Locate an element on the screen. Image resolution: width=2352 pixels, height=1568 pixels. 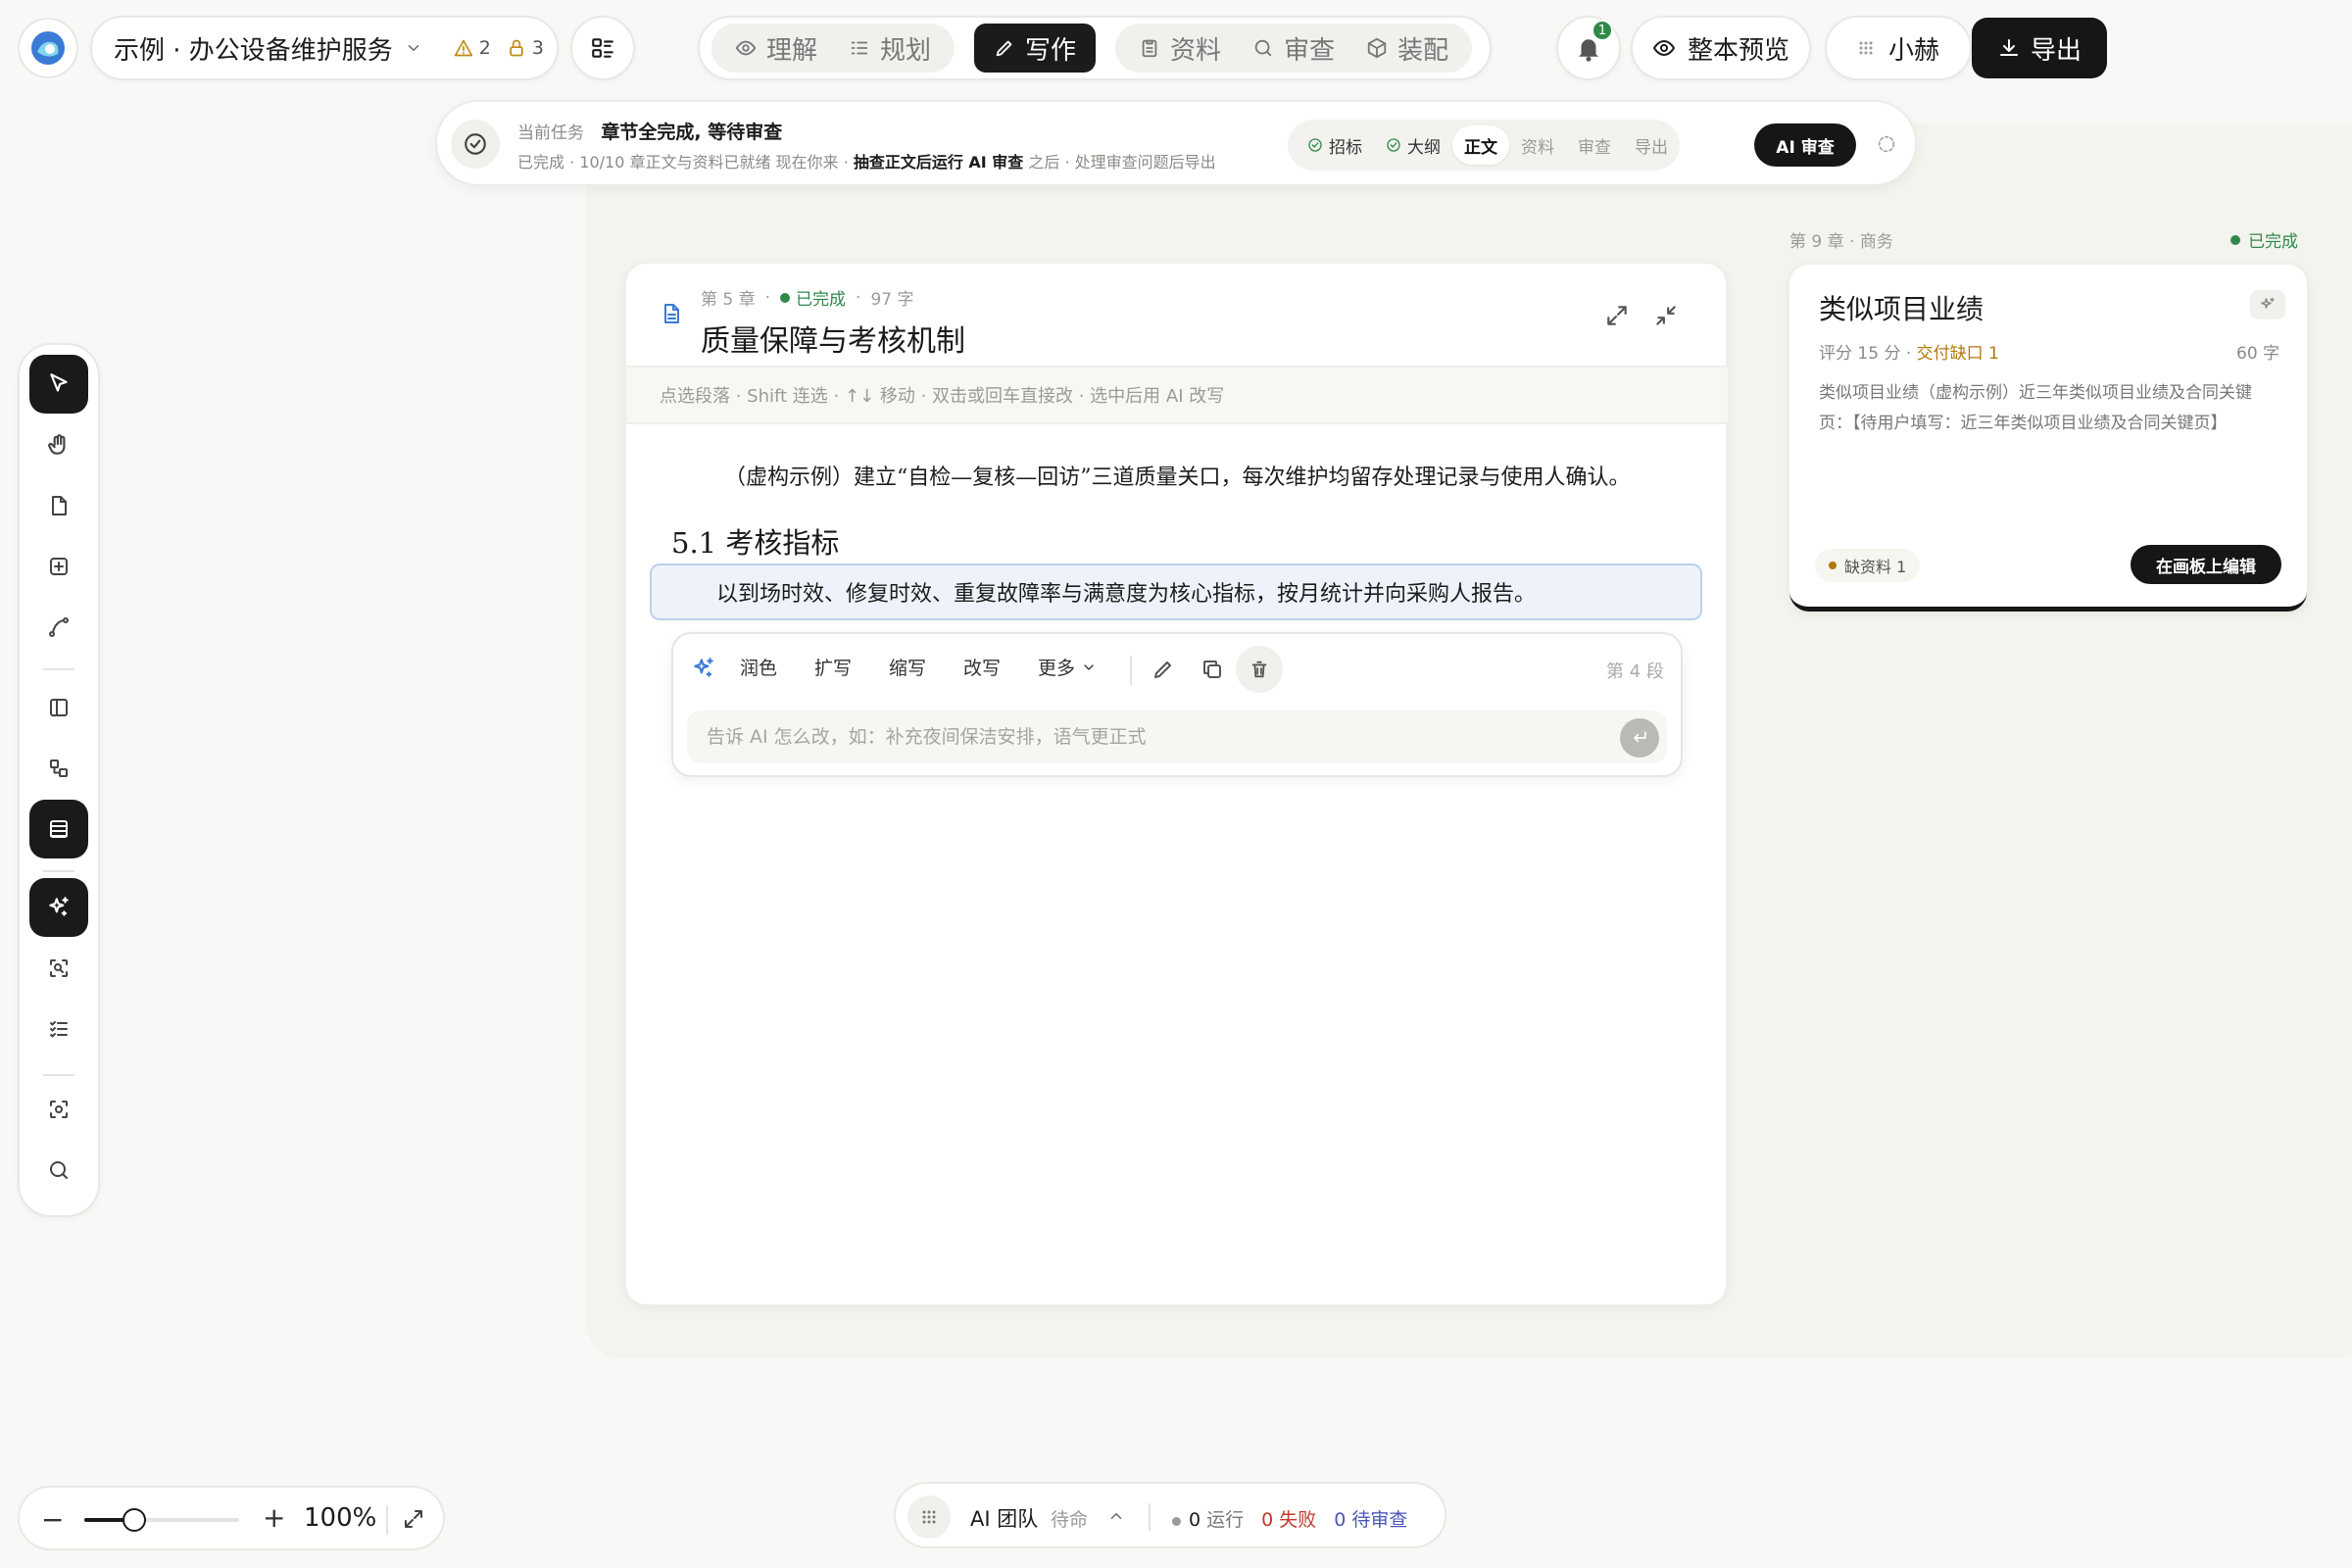
side-card-meta: 第 9 章 · 商务 is located at coordinates (1841, 242).